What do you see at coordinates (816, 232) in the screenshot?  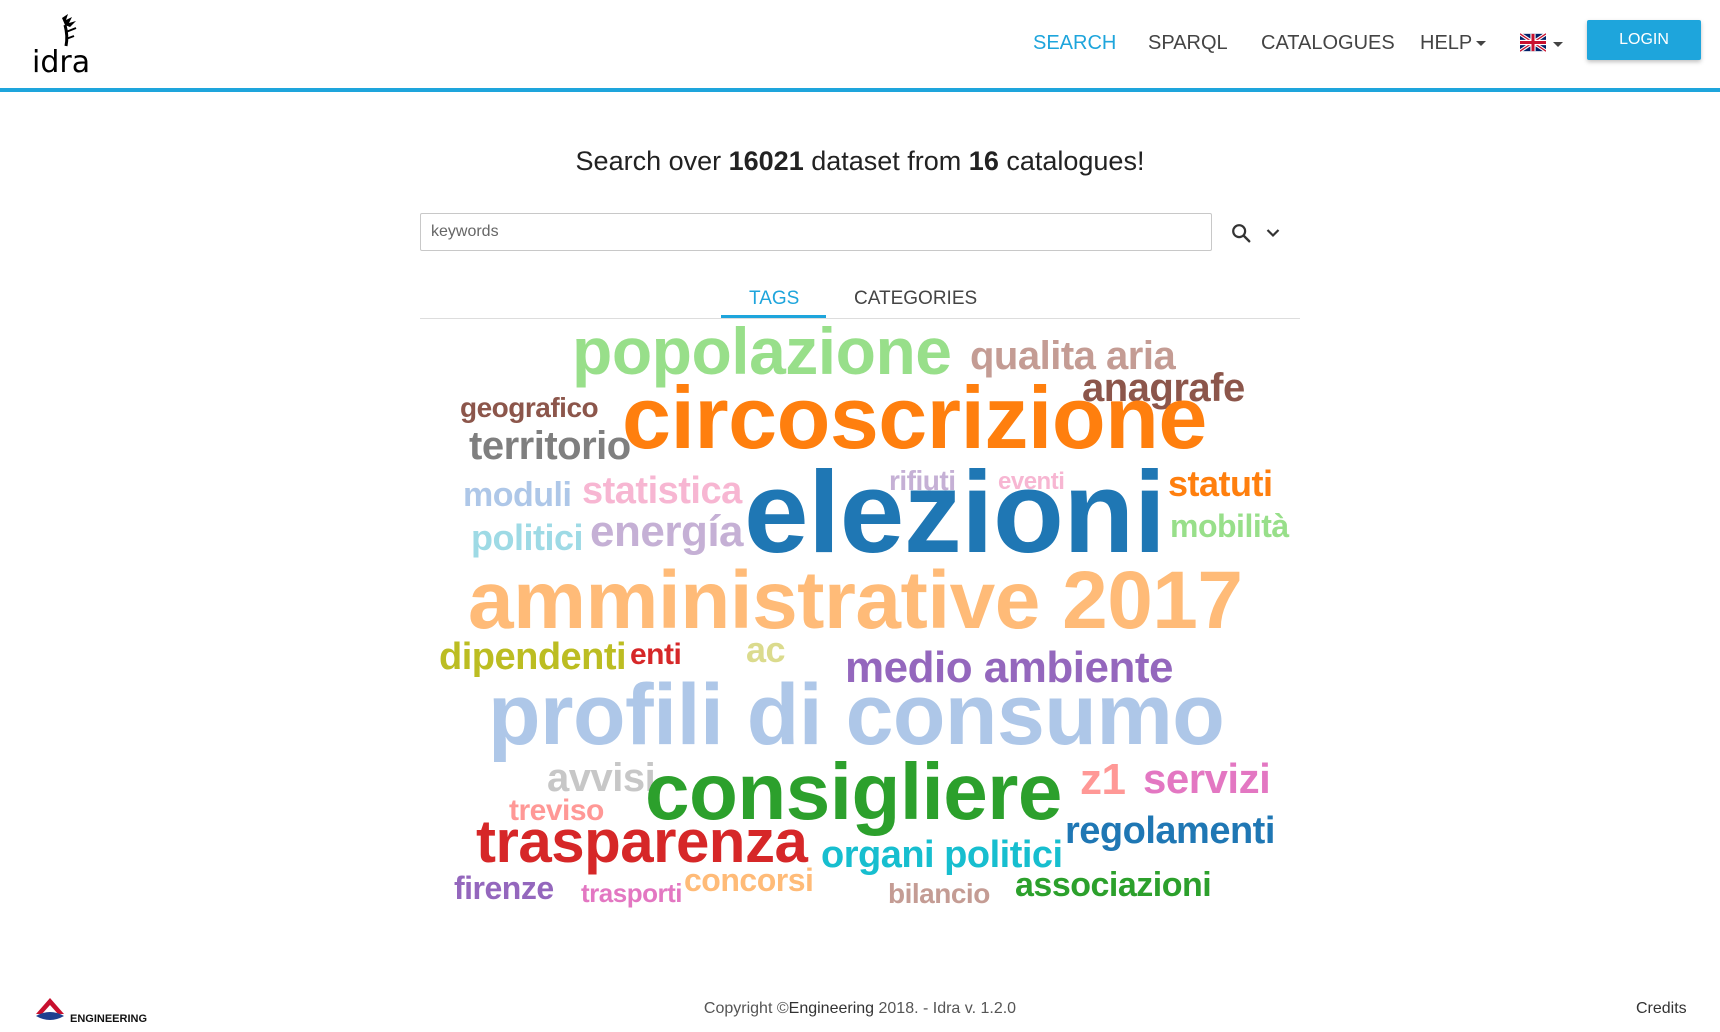 I see `search-input` at bounding box center [816, 232].